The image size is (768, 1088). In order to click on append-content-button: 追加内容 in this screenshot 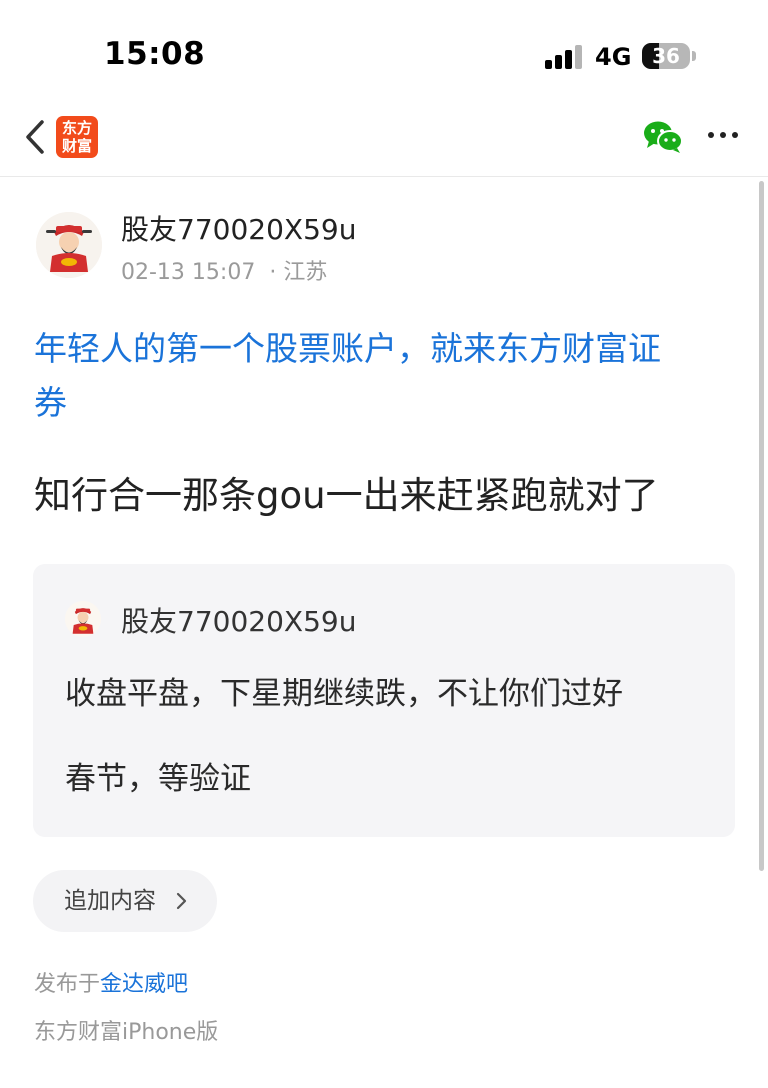, I will do `click(125, 901)`.